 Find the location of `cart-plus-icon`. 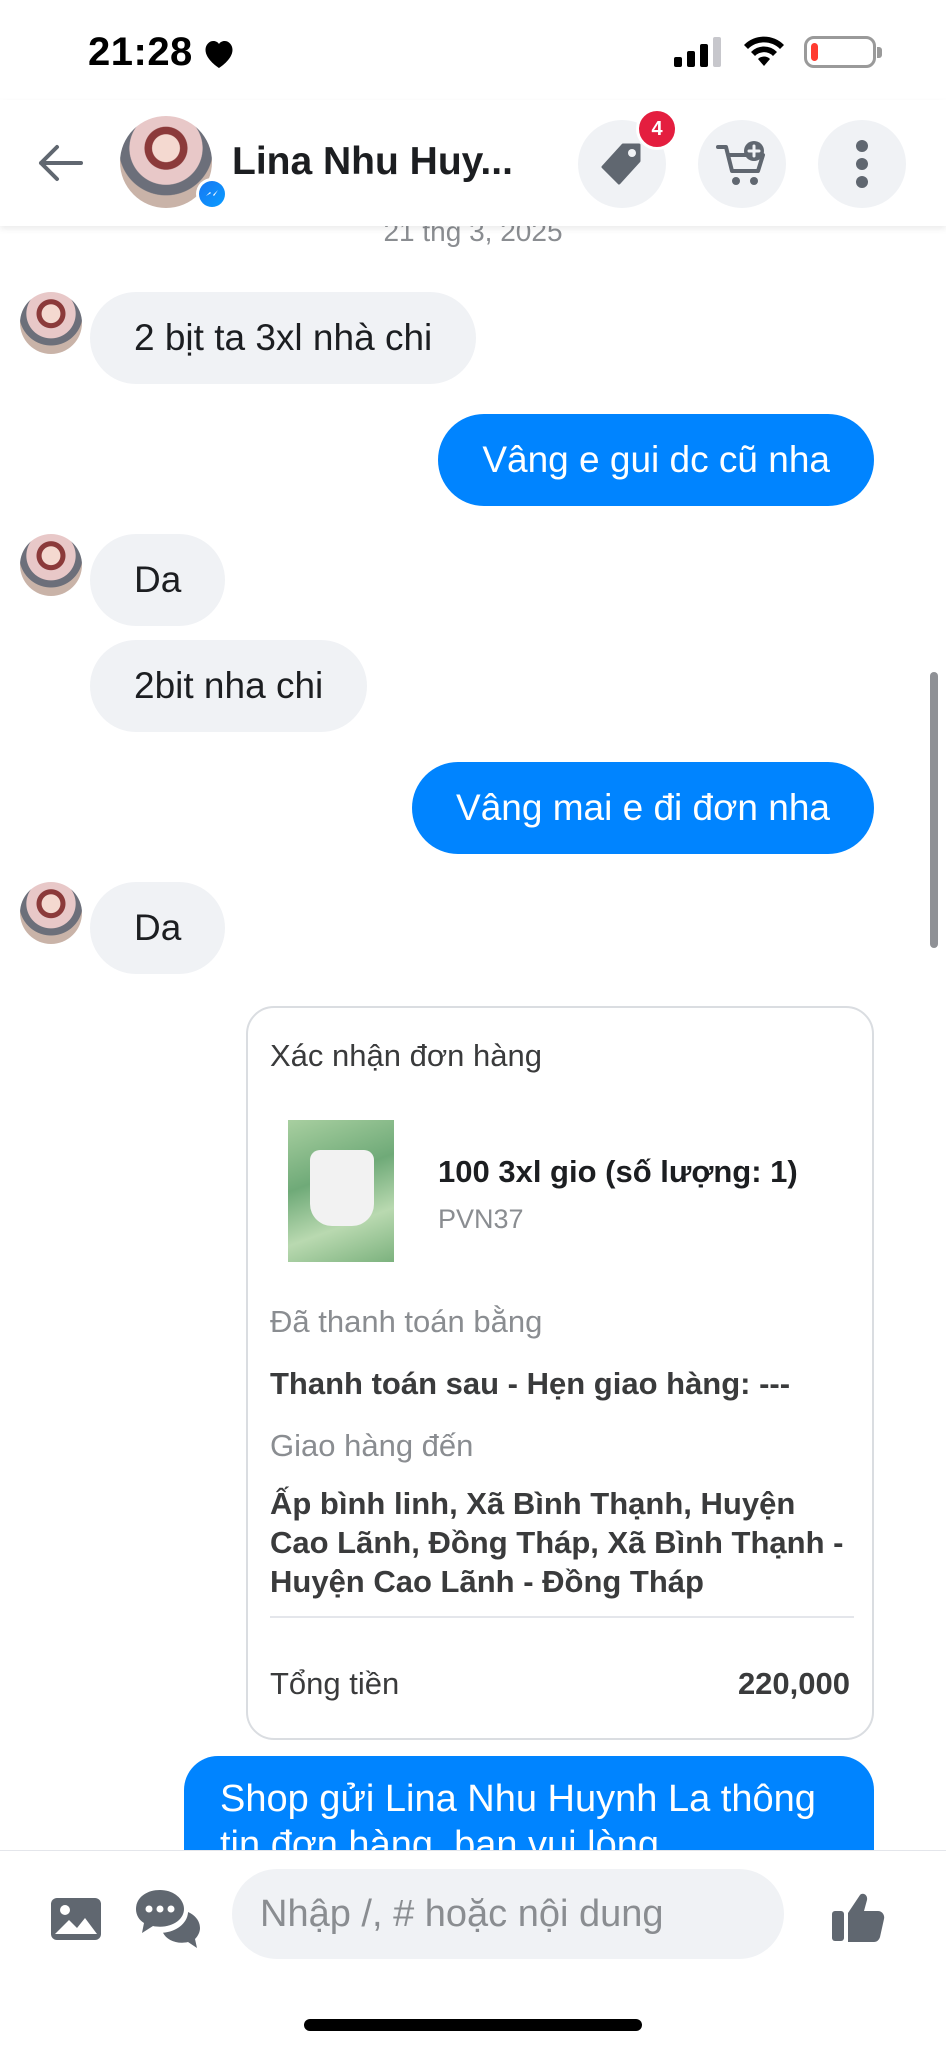

cart-plus-icon is located at coordinates (740, 163).